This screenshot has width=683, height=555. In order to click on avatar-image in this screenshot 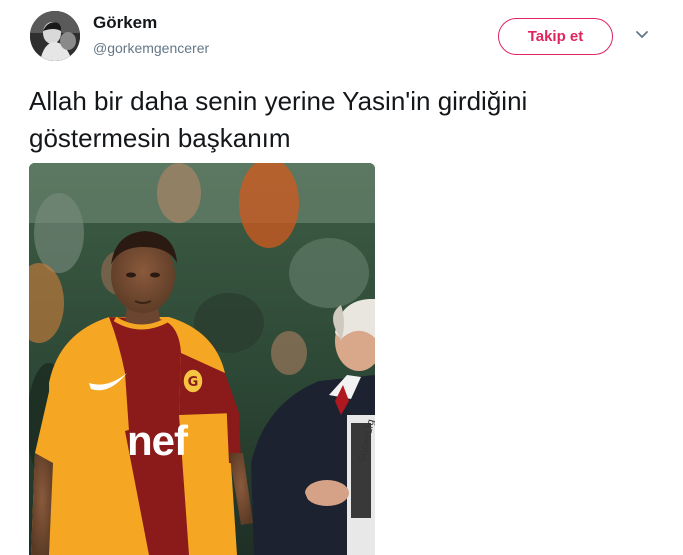, I will do `click(55, 36)`.